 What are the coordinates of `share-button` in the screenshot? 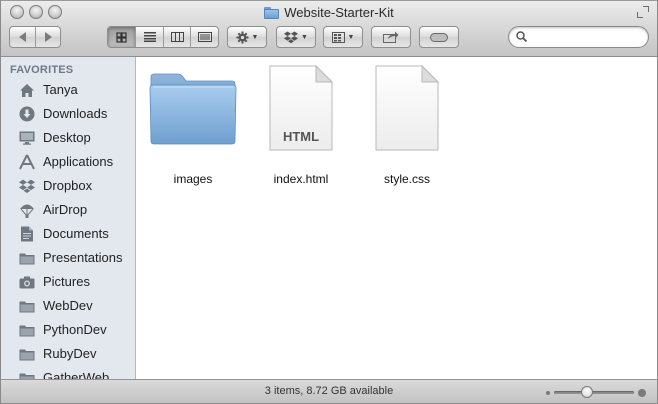 It's located at (391, 37).